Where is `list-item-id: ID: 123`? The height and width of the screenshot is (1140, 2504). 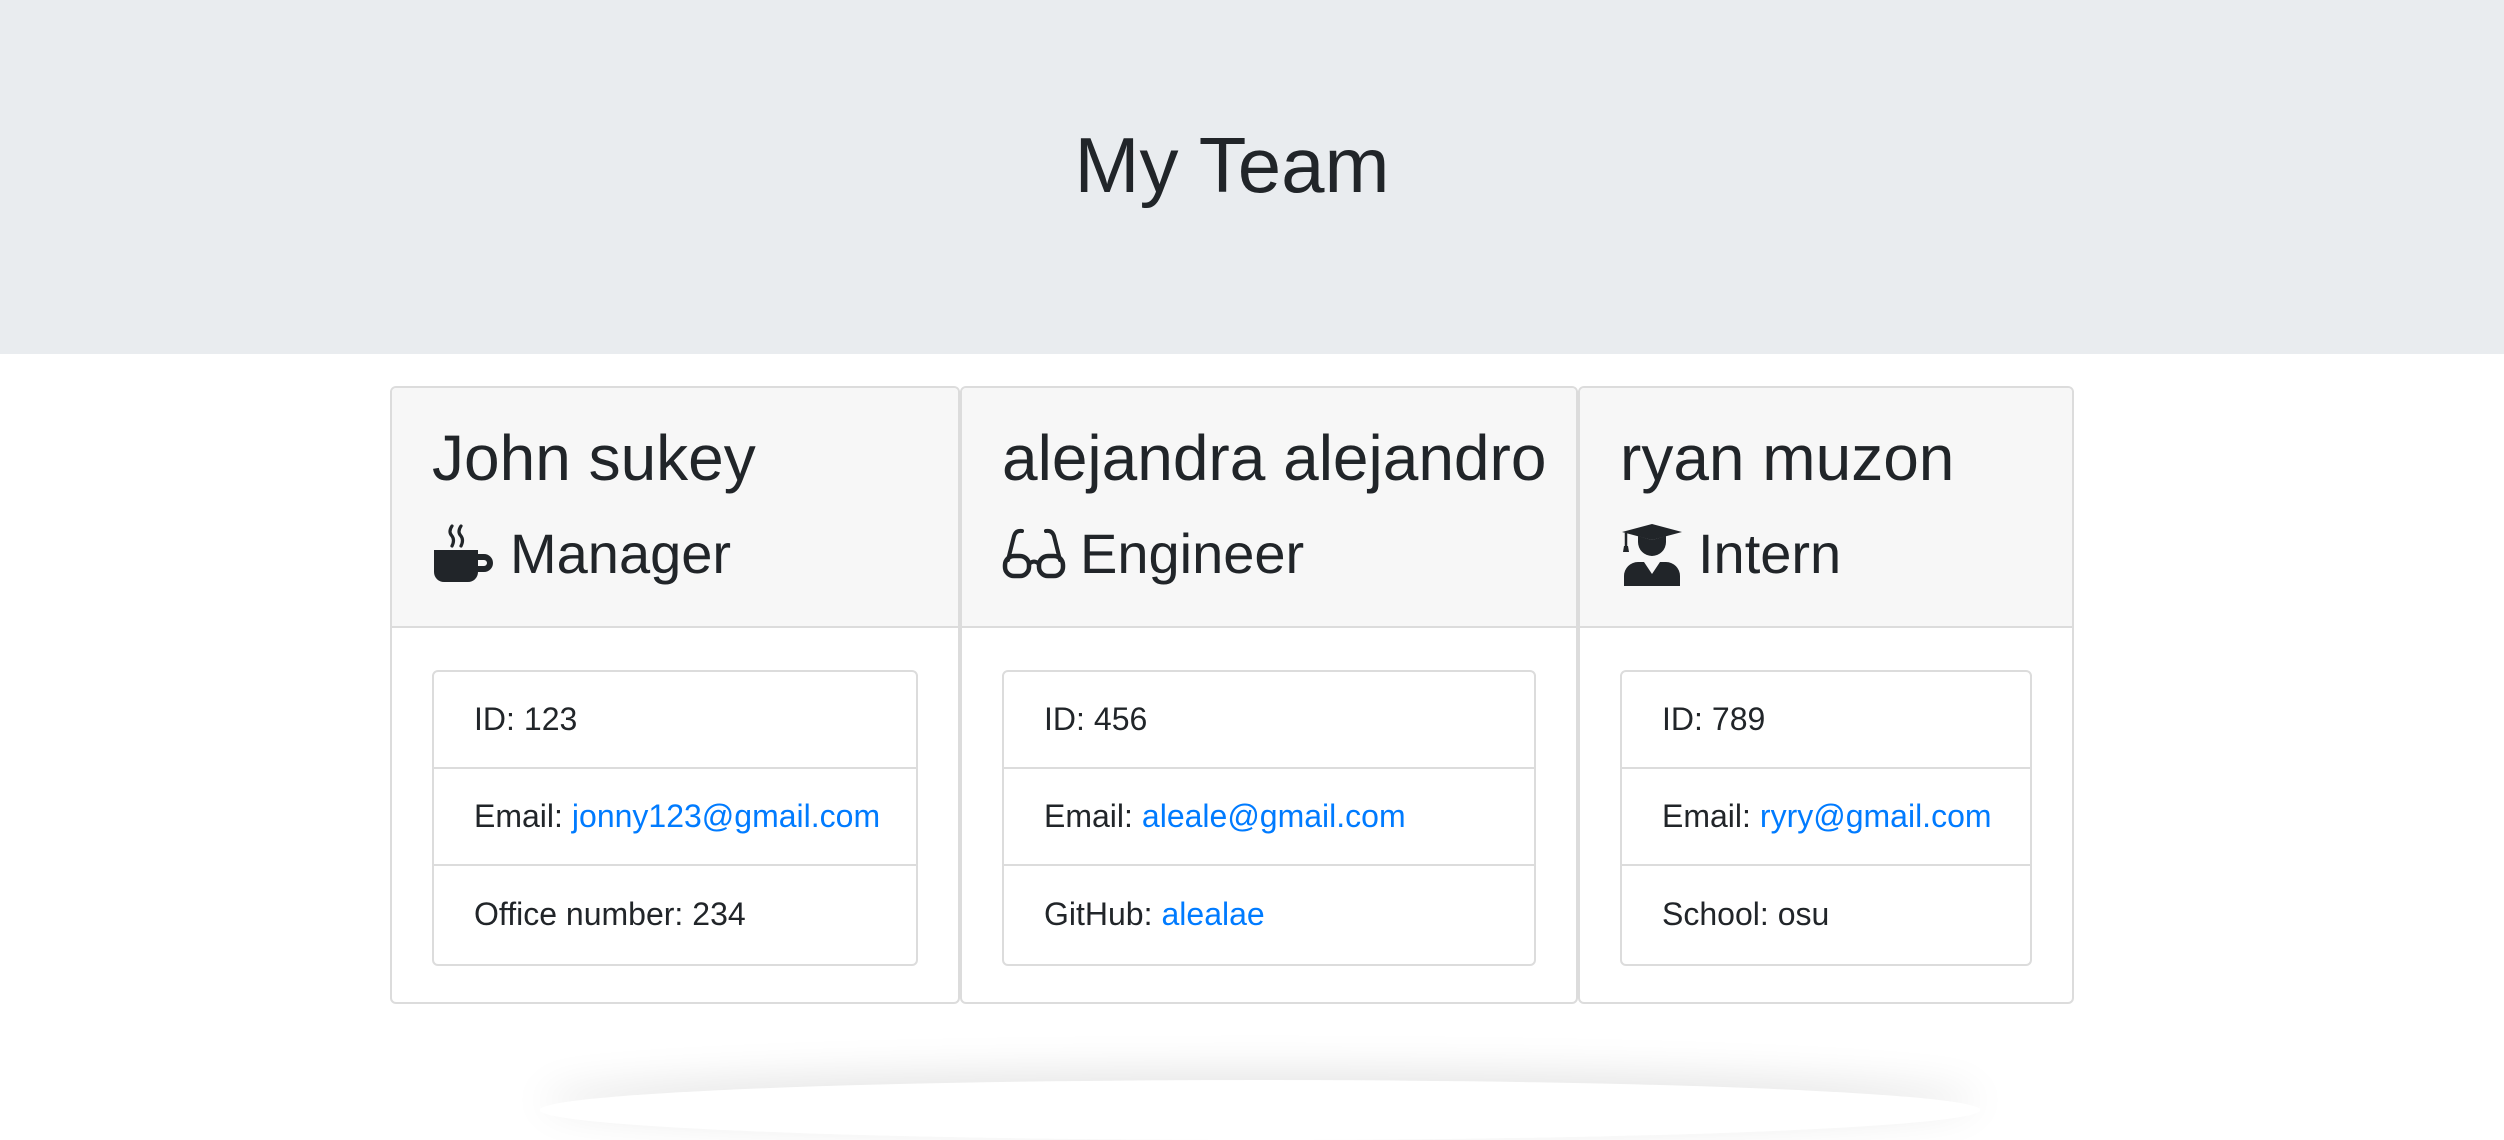
list-item-id: ID: 123 is located at coordinates (675, 720).